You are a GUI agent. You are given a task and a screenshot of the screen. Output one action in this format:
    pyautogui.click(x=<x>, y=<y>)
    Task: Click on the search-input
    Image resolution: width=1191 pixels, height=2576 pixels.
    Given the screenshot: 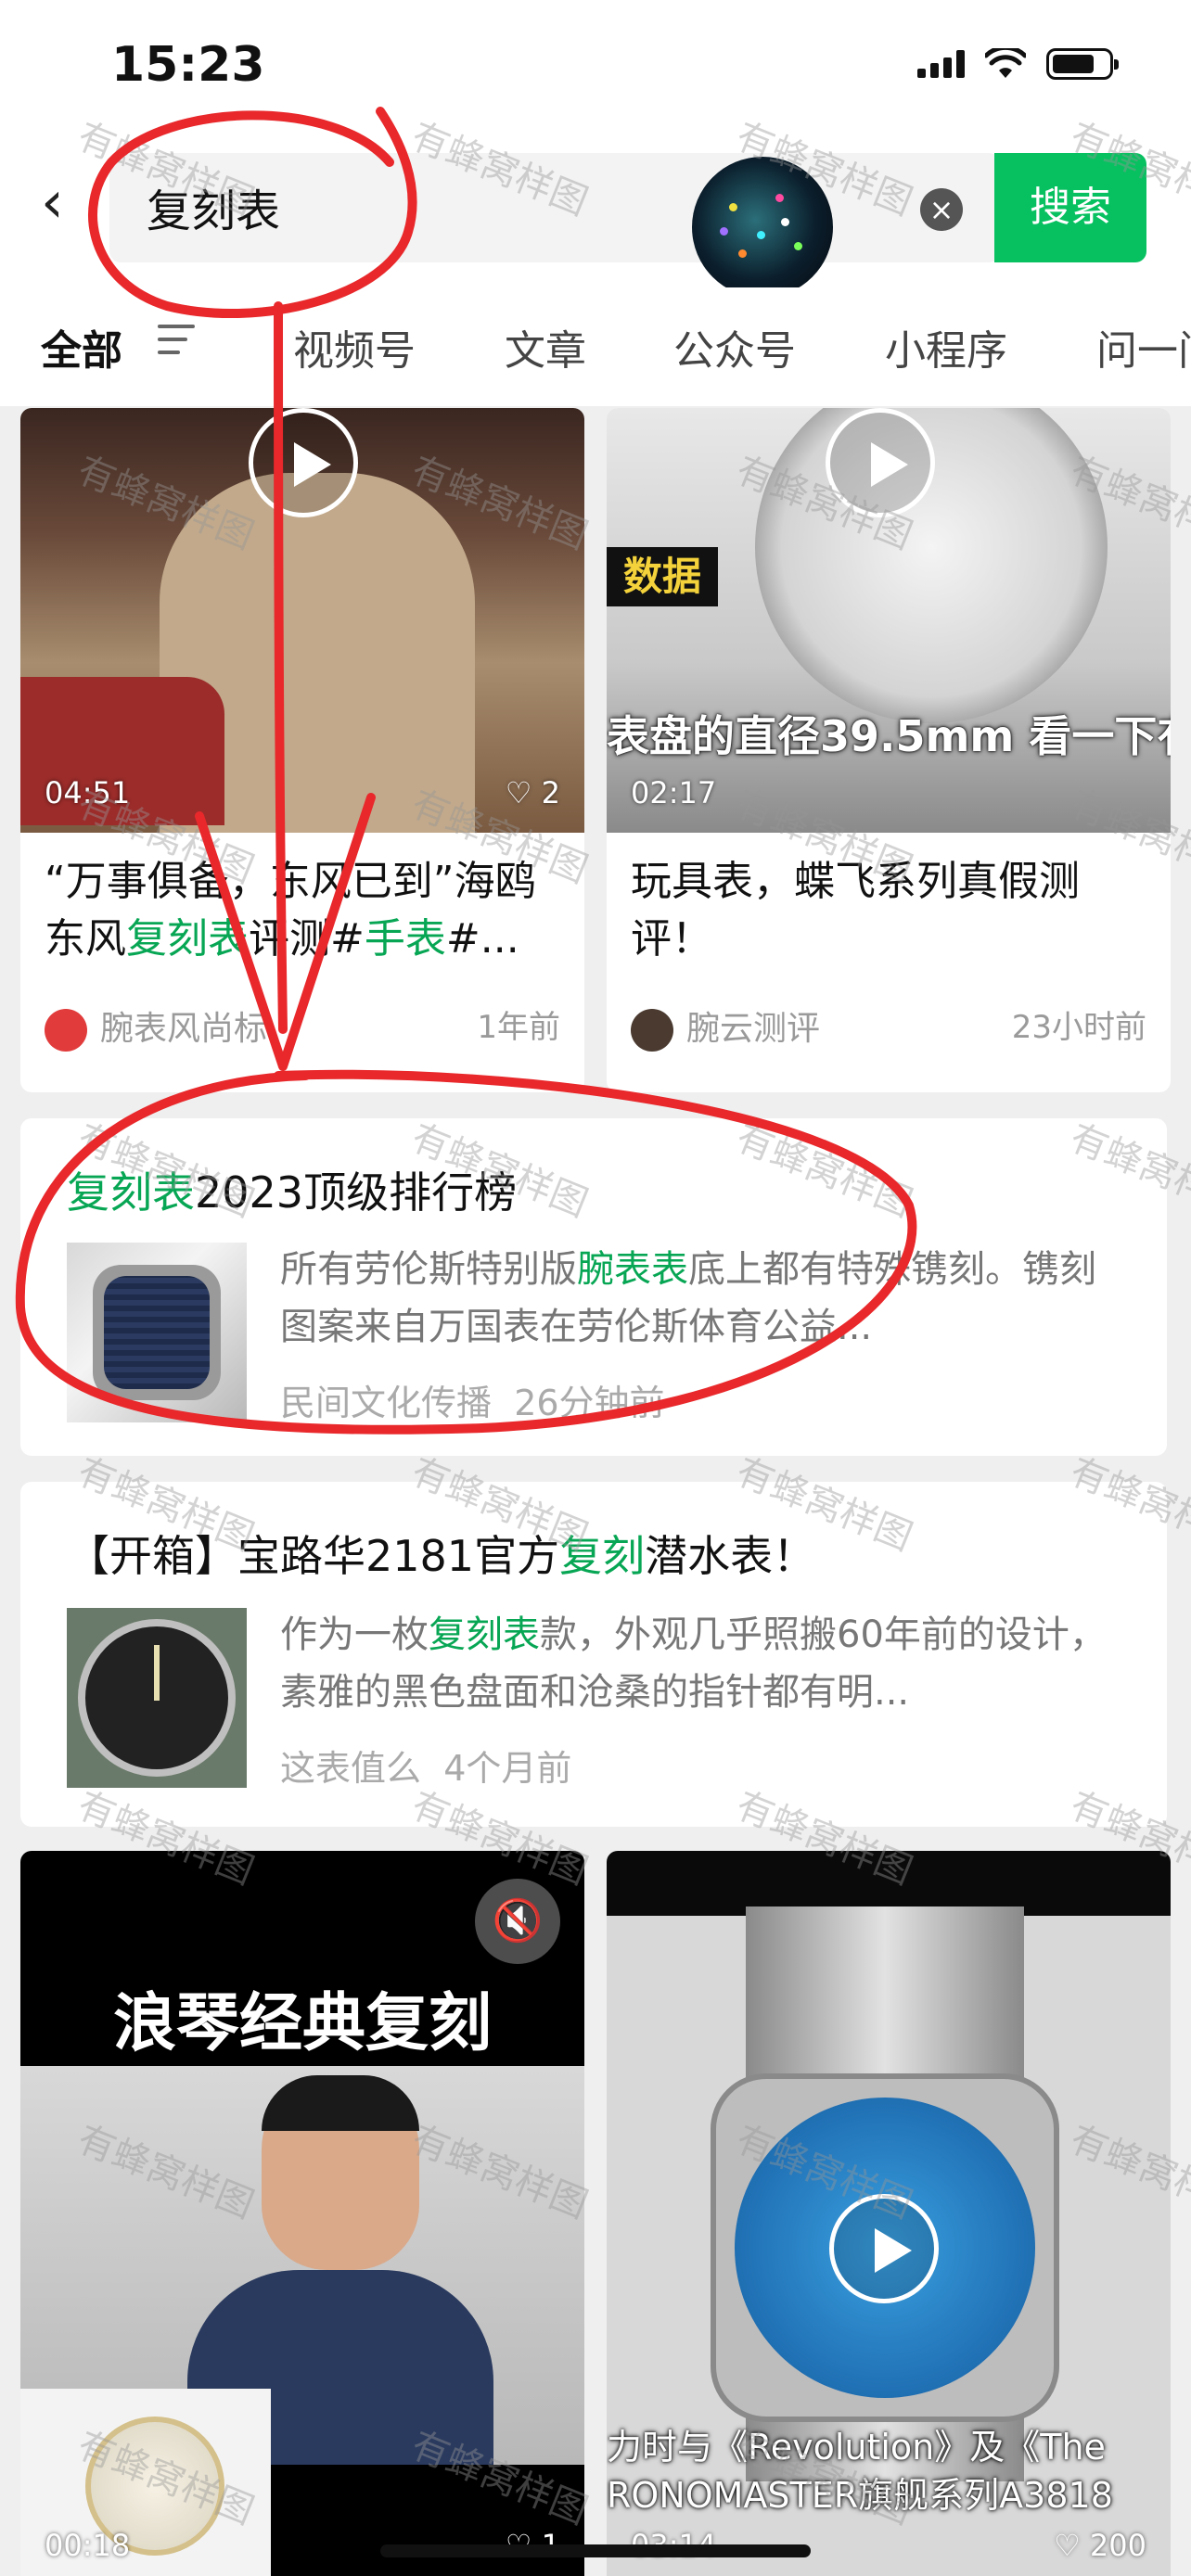 What is the action you would take?
    pyautogui.click(x=425, y=207)
    